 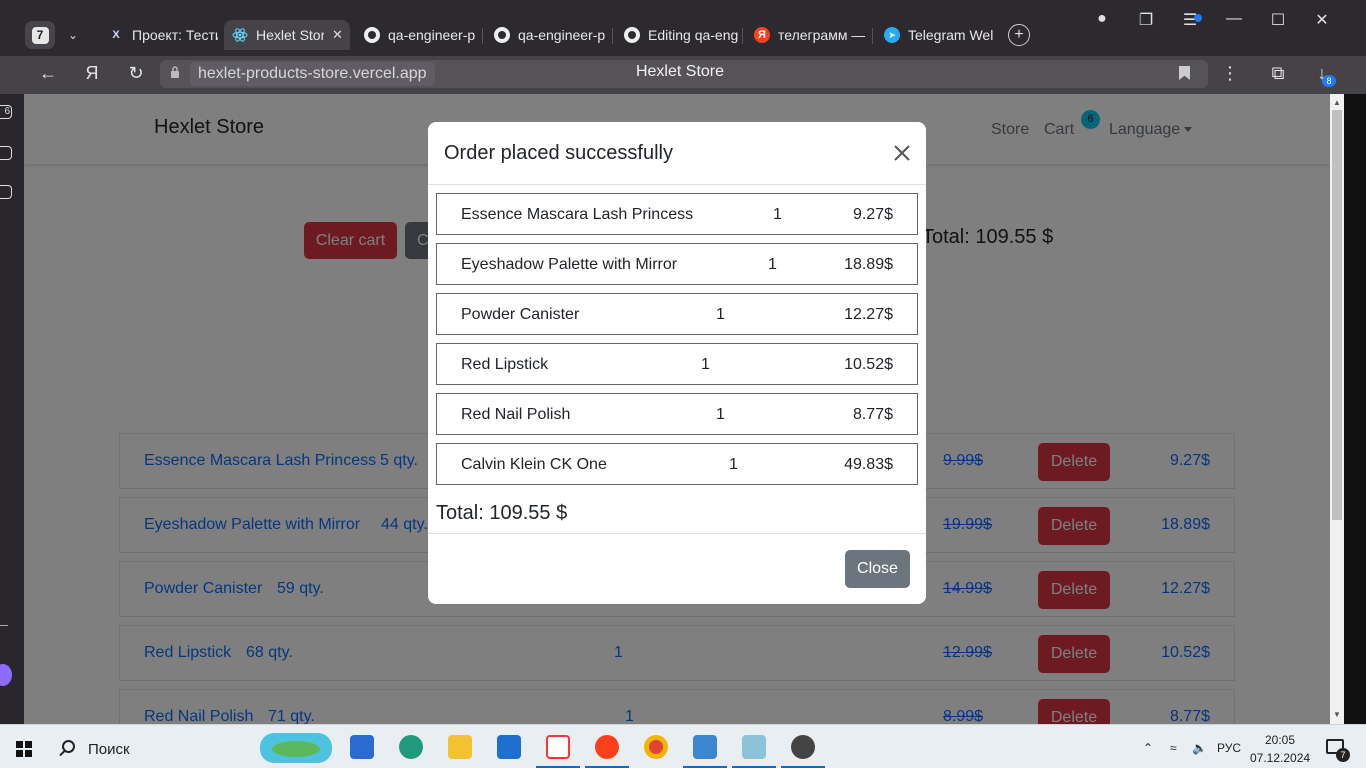 What do you see at coordinates (136, 73) in the screenshot?
I see `reload-icon: ↻` at bounding box center [136, 73].